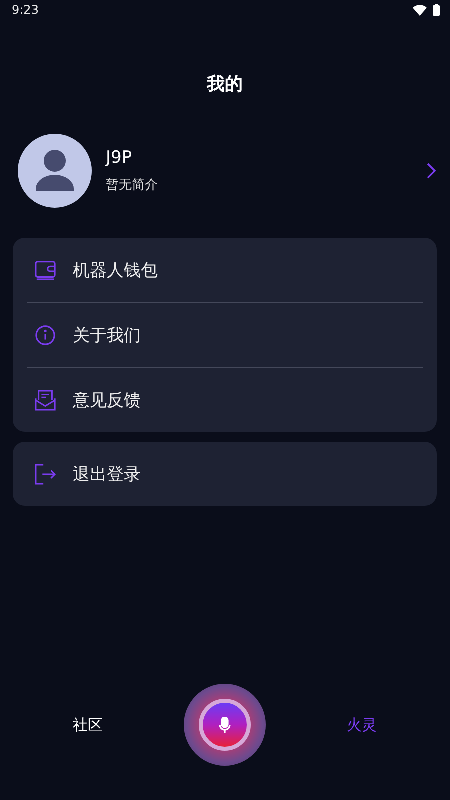  I want to click on info-icon, so click(45, 335).